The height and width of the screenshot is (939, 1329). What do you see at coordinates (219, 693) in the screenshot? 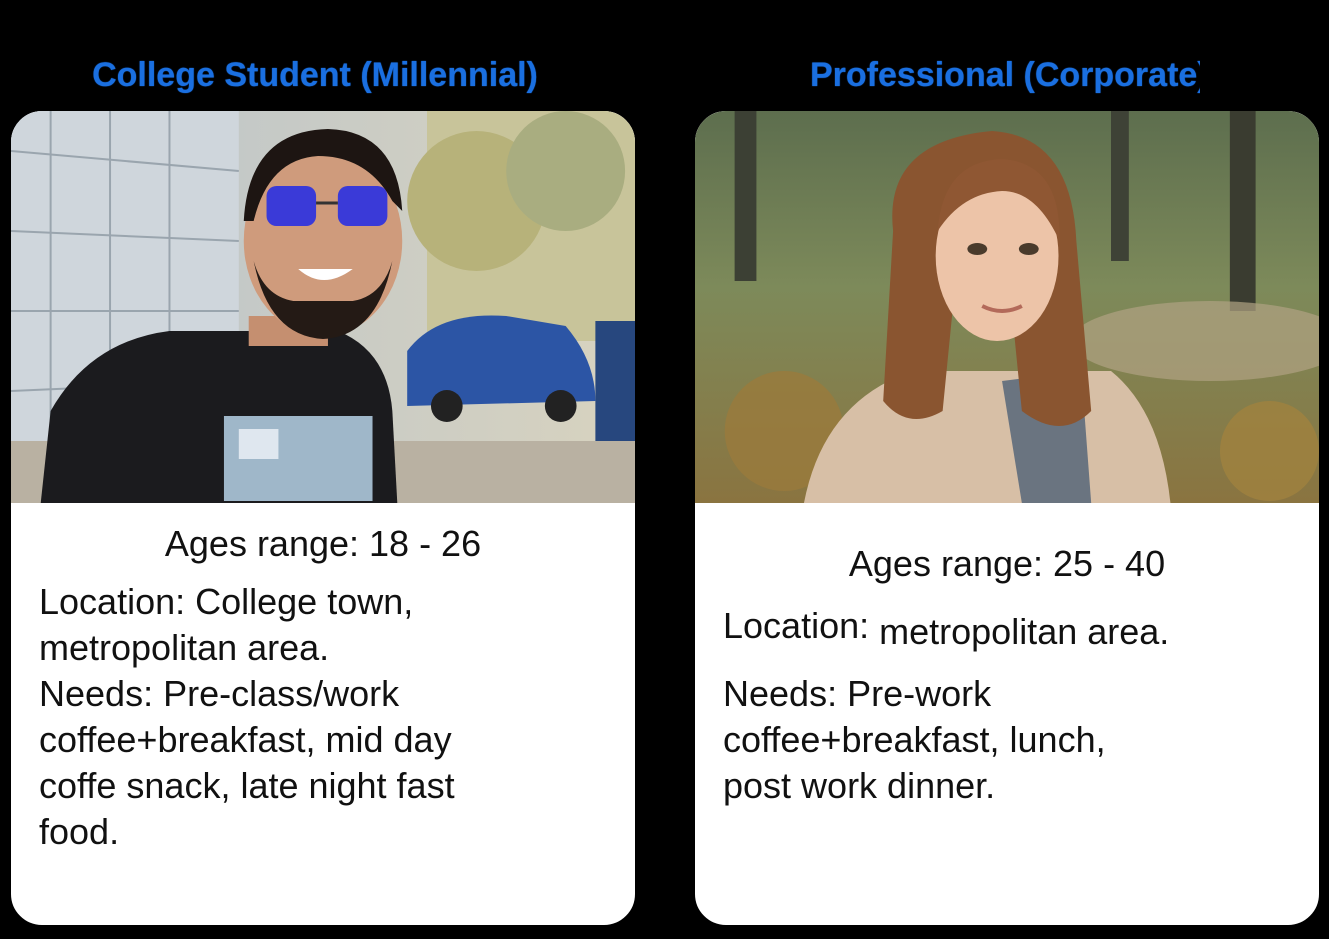
I see `student-needs-line-1: Needs: Pre-class/work` at bounding box center [219, 693].